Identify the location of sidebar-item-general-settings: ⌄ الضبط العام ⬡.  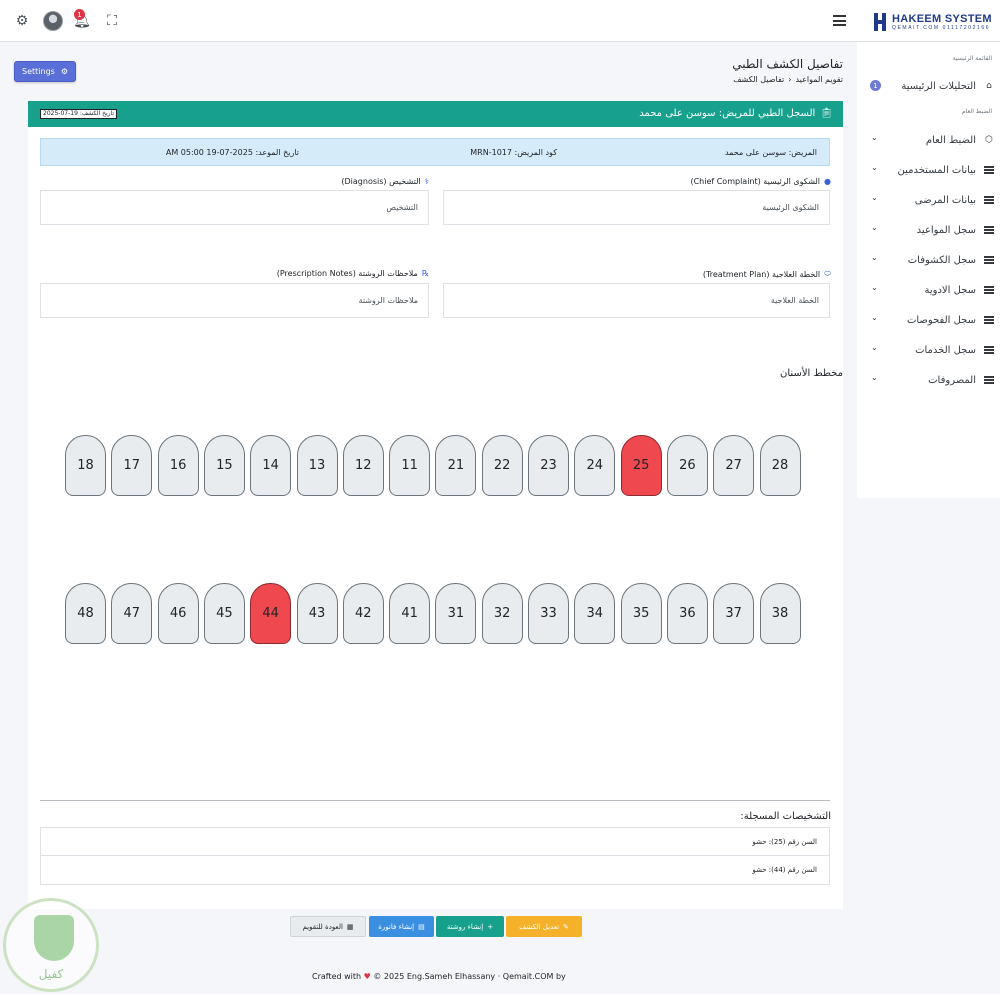
(928, 140).